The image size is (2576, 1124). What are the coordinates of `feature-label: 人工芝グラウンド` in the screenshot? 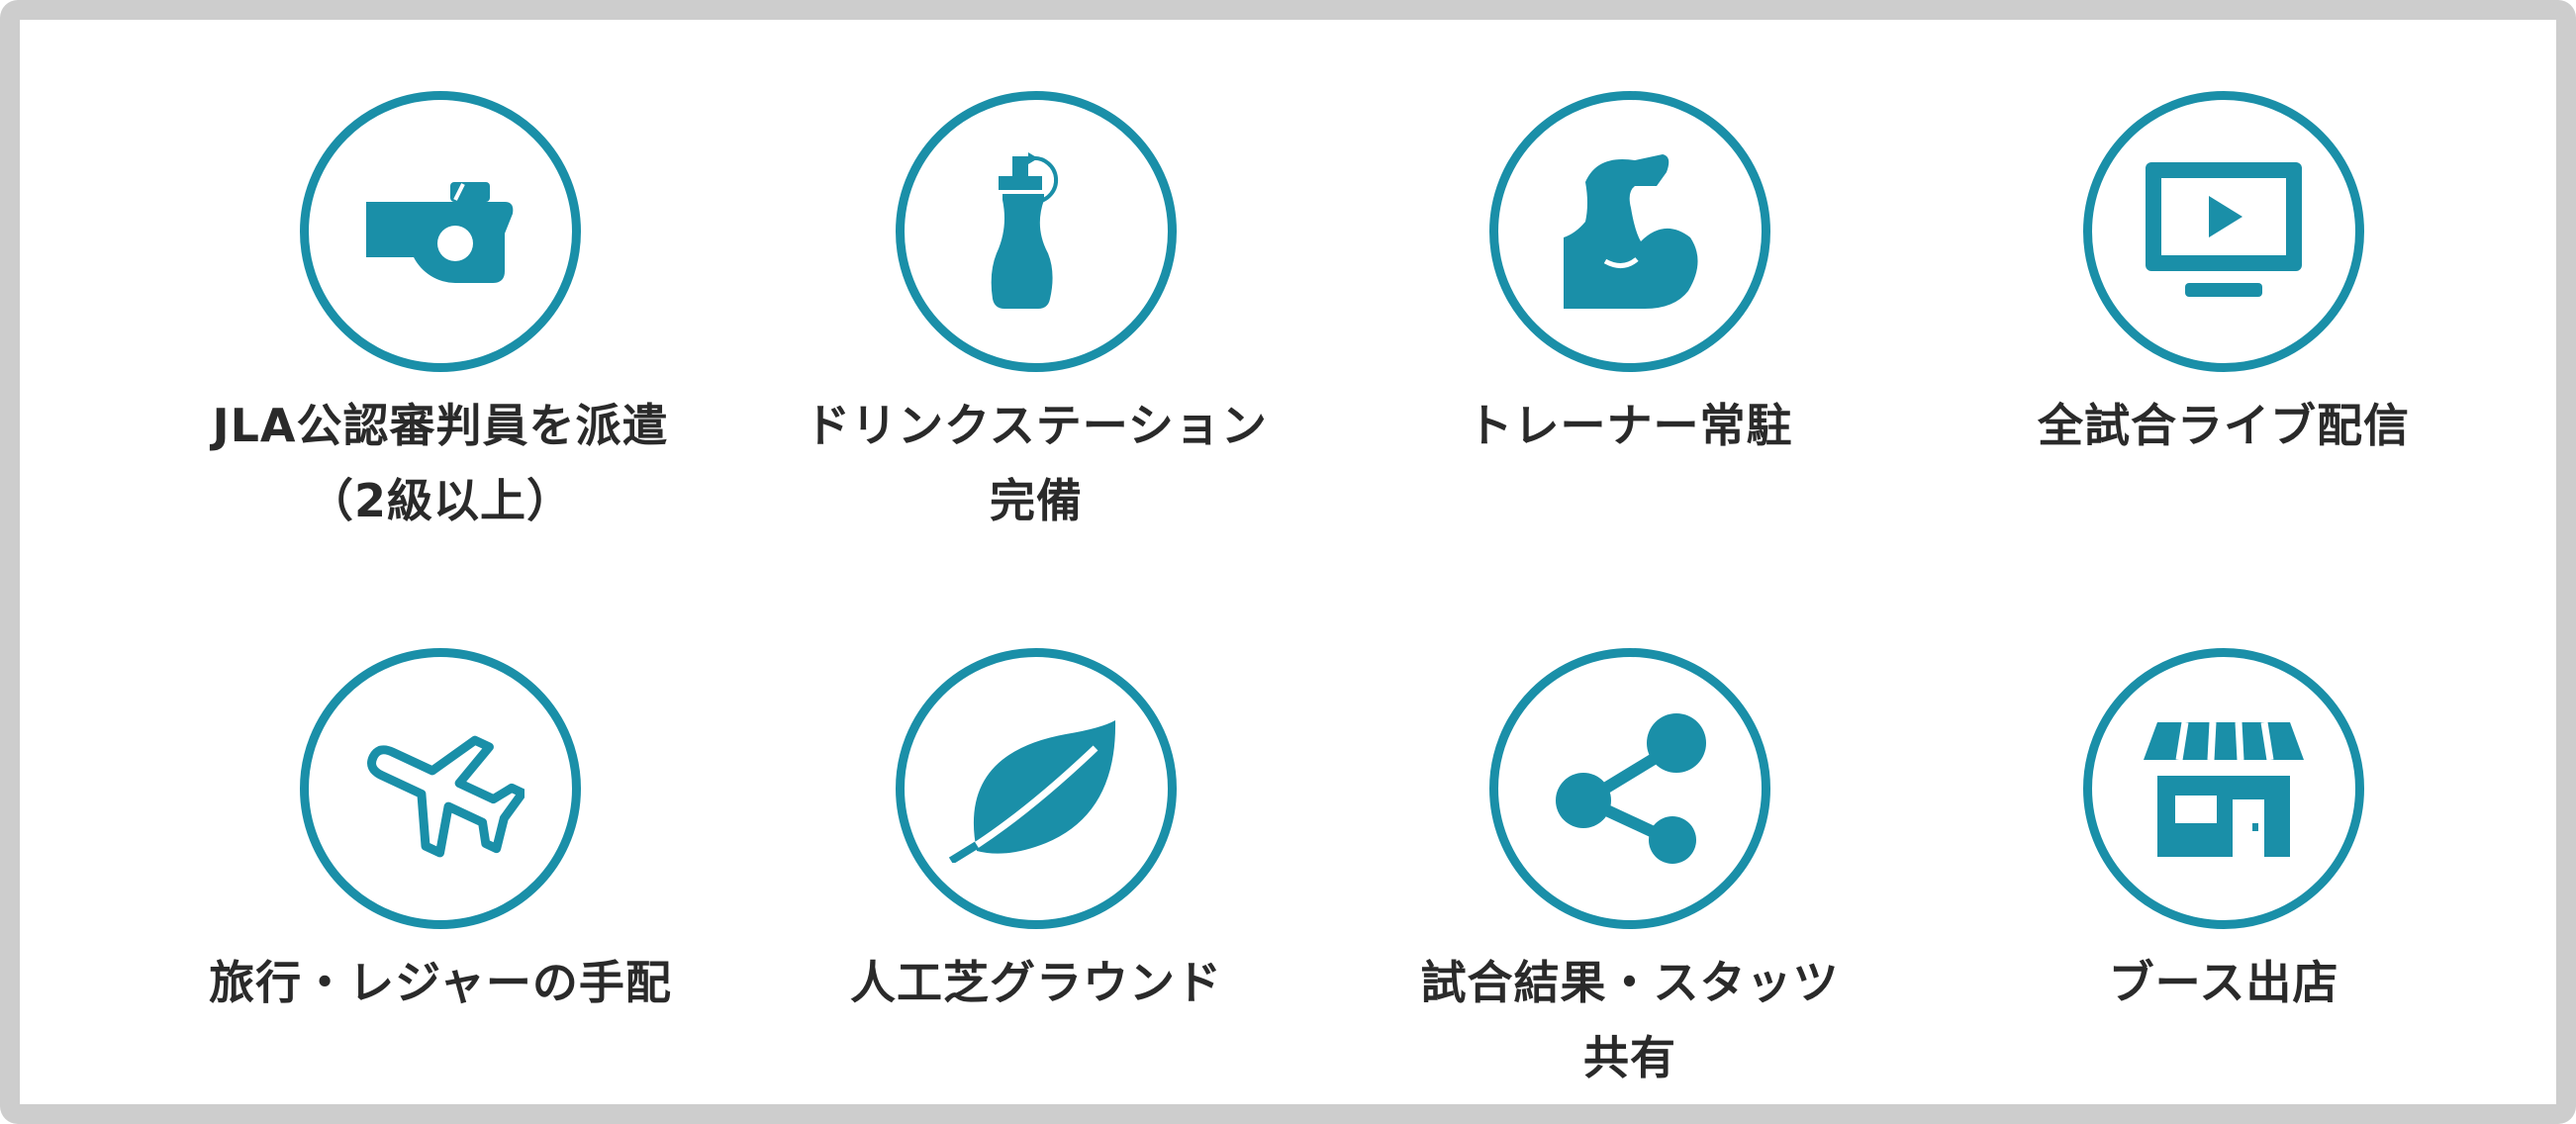 It's located at (1036, 982).